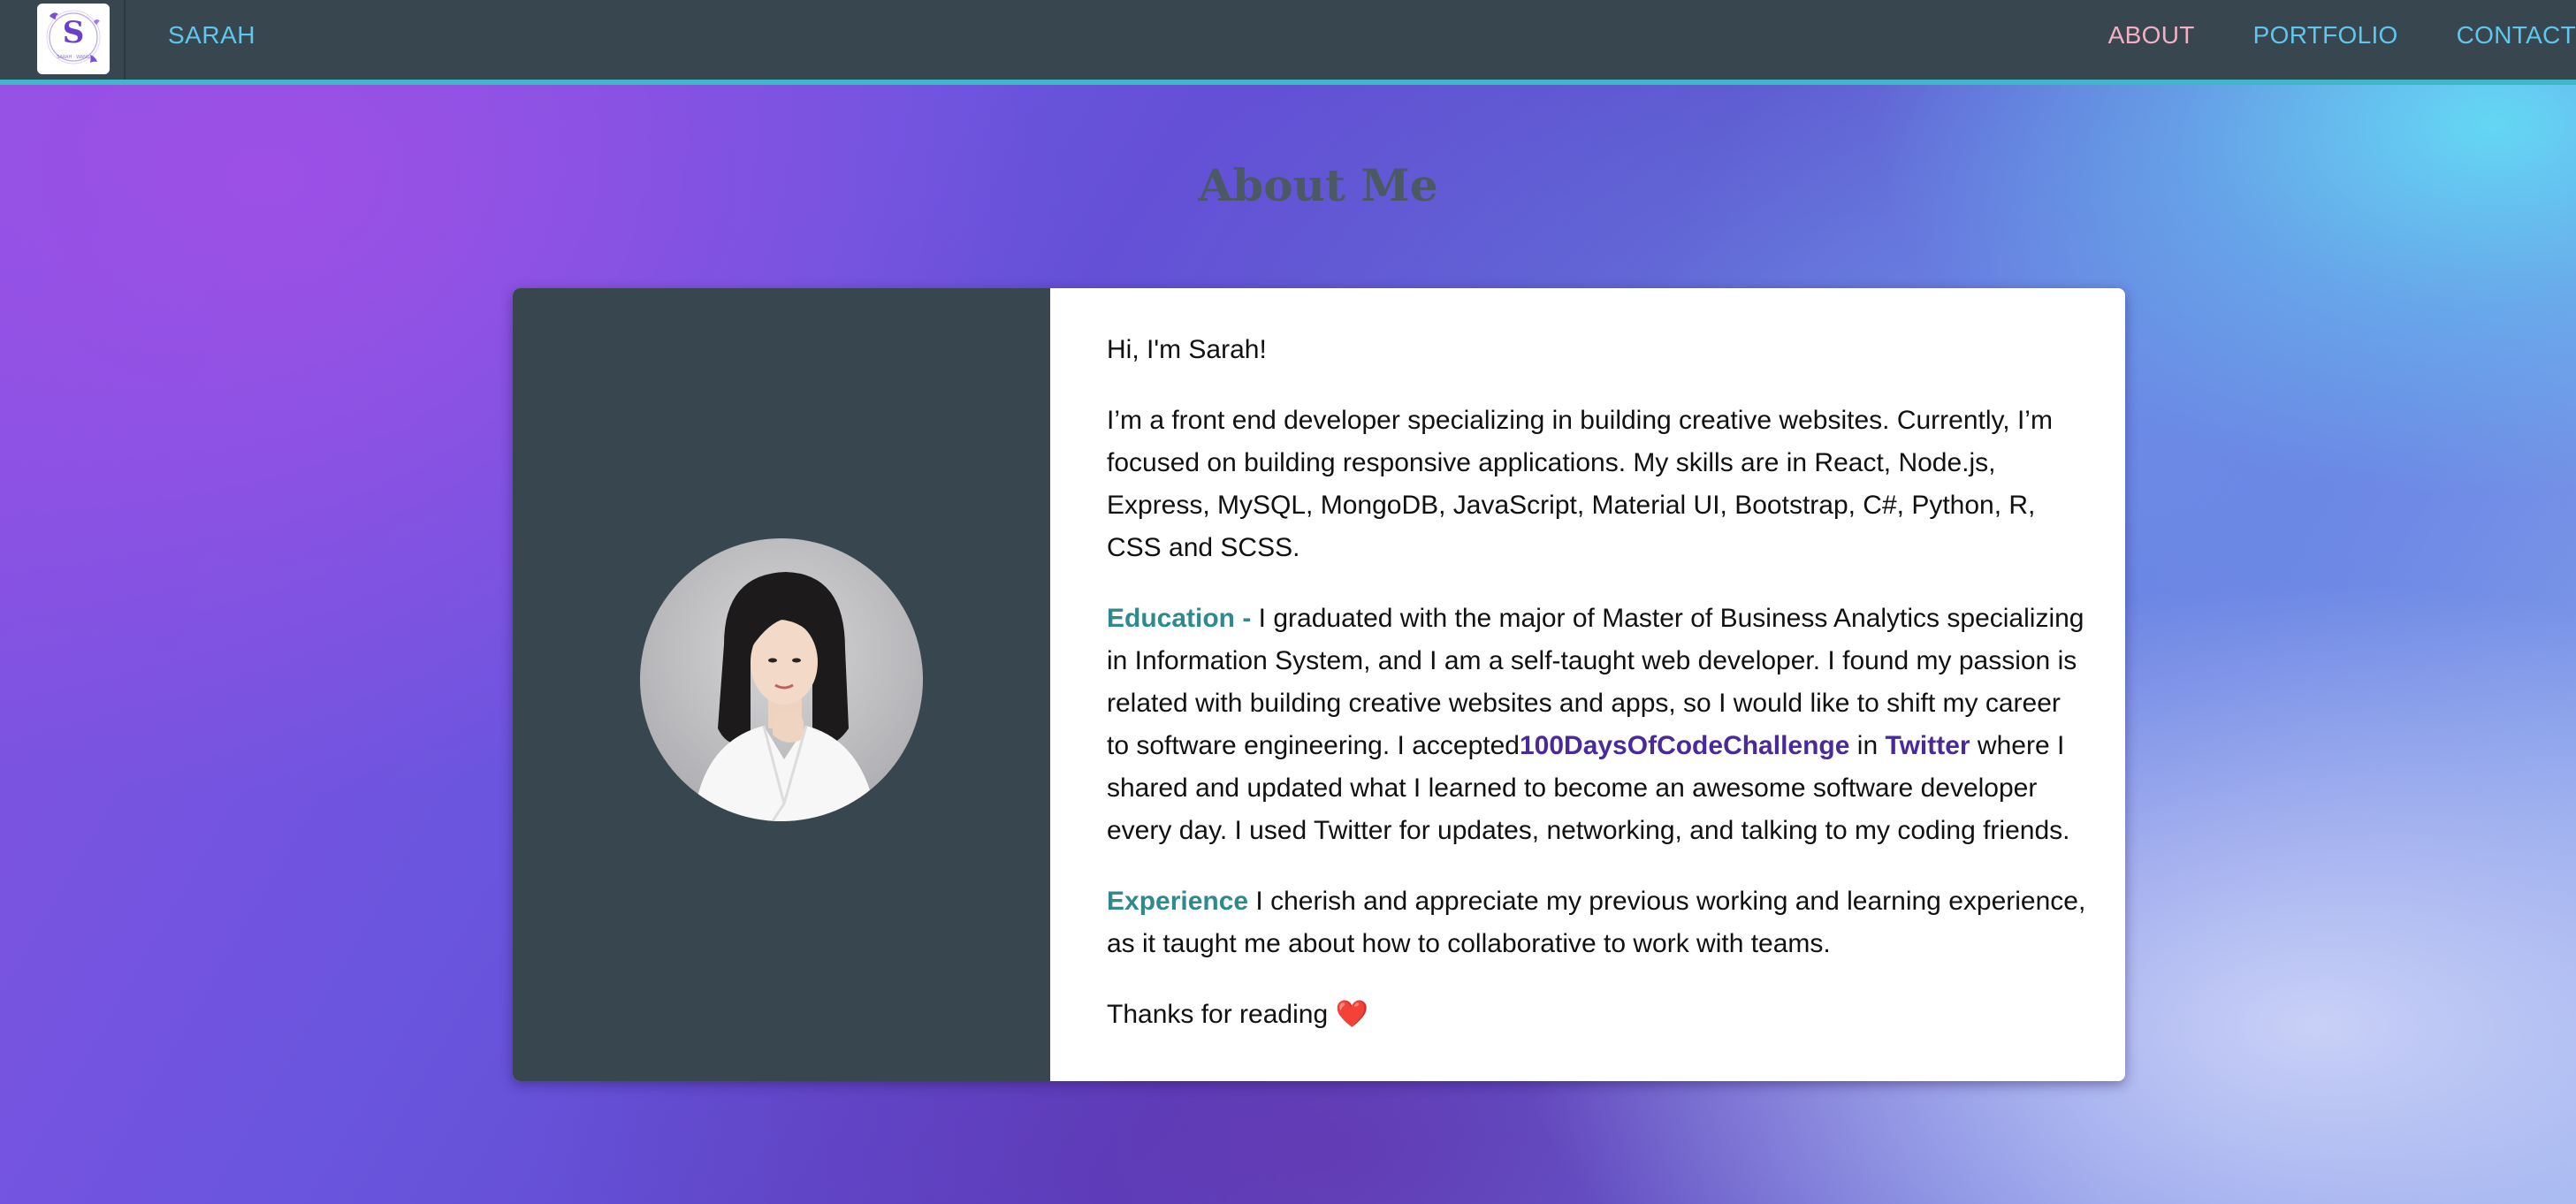 This screenshot has height=1204, width=2576. Describe the element at coordinates (1179, 618) in the screenshot. I see `education-label: Education -` at that location.